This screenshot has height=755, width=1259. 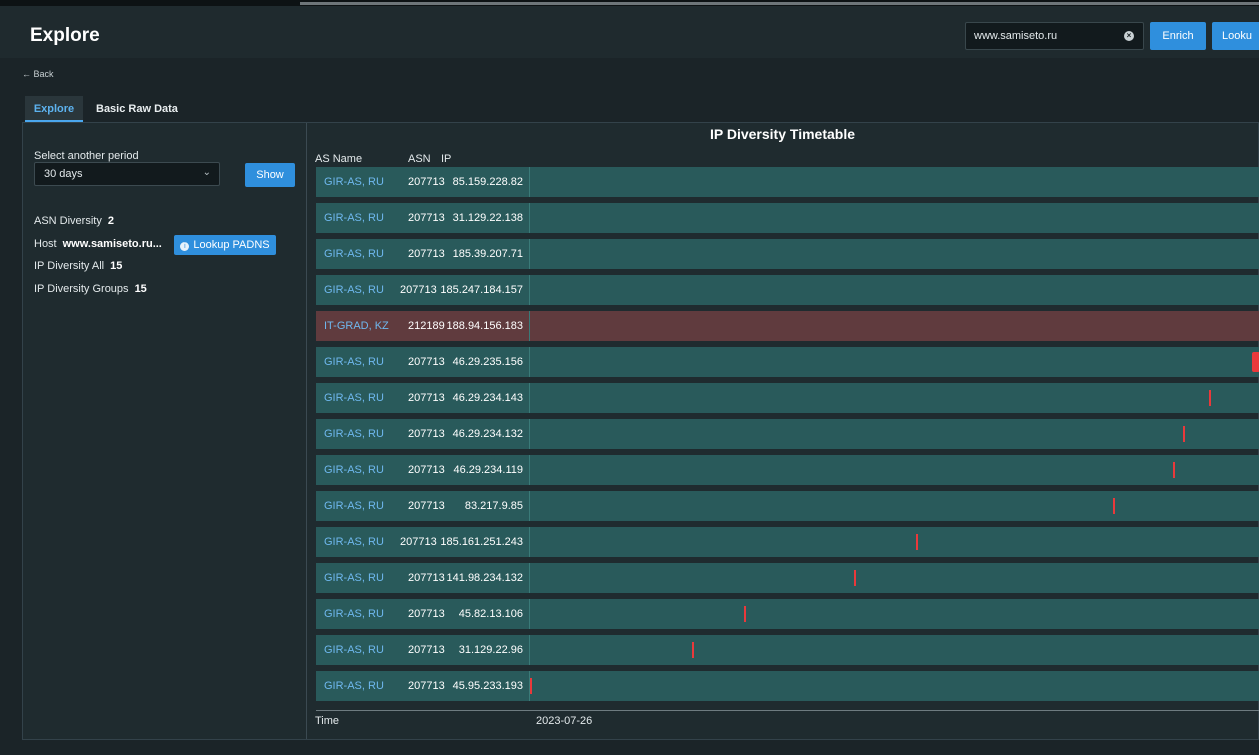 I want to click on period-select-value: 30 days, so click(x=63, y=174).